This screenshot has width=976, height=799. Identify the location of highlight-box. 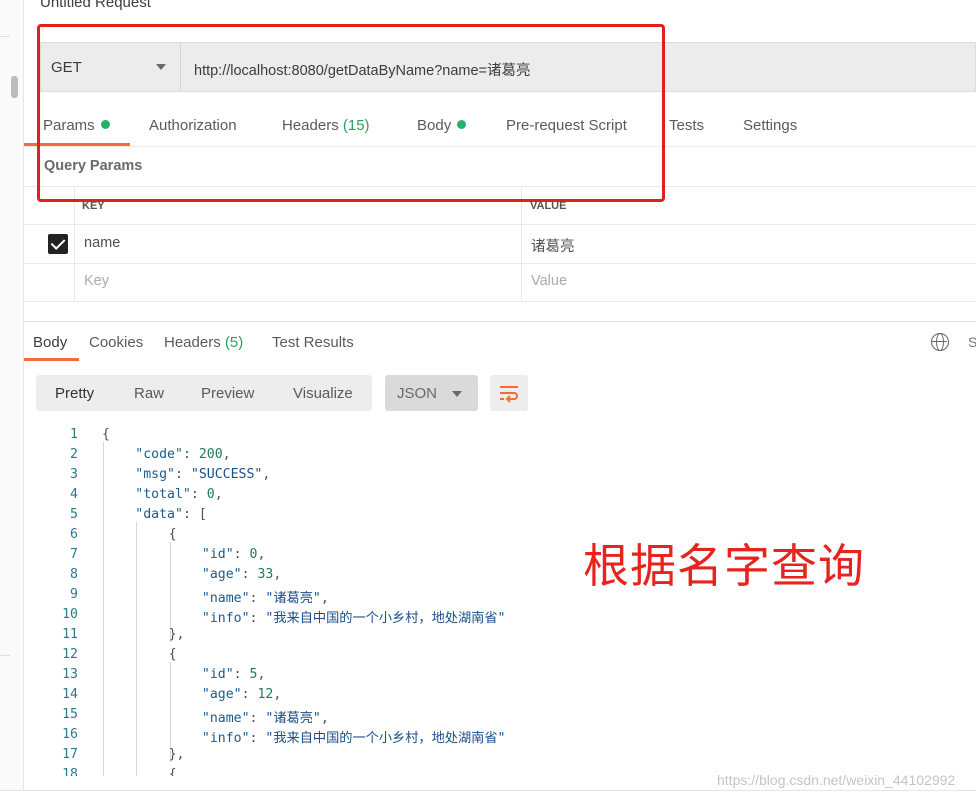
(351, 113).